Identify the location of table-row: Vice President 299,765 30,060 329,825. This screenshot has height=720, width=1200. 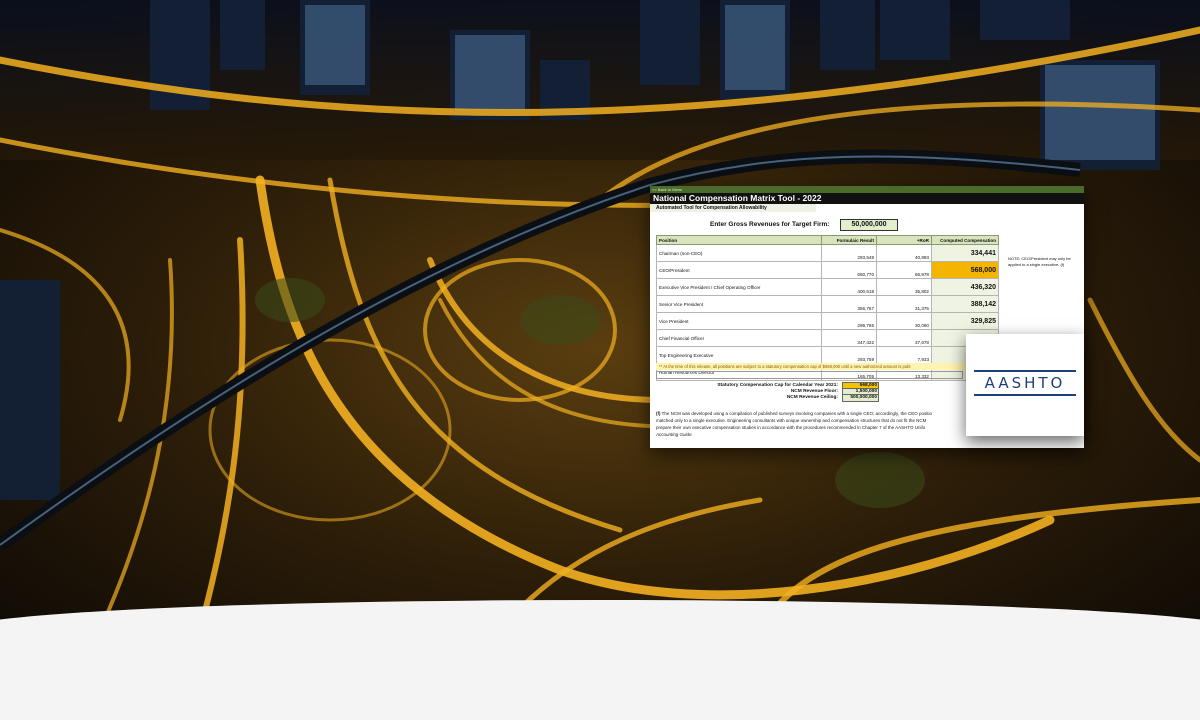
(827, 321).